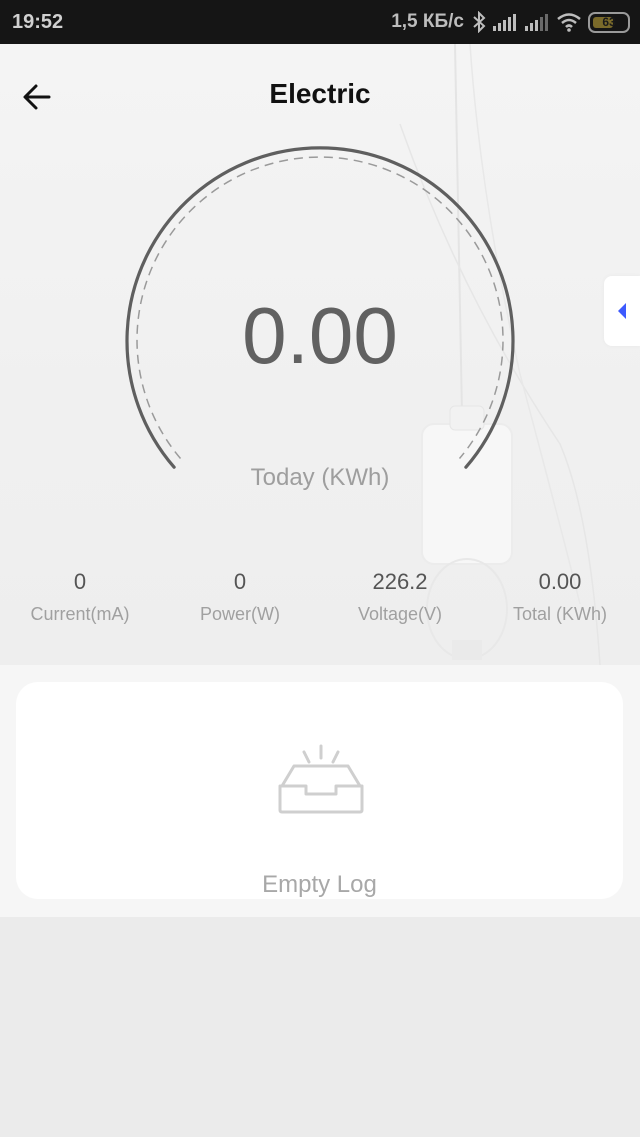  I want to click on stat-current: 0 Current(mA), so click(80, 597).